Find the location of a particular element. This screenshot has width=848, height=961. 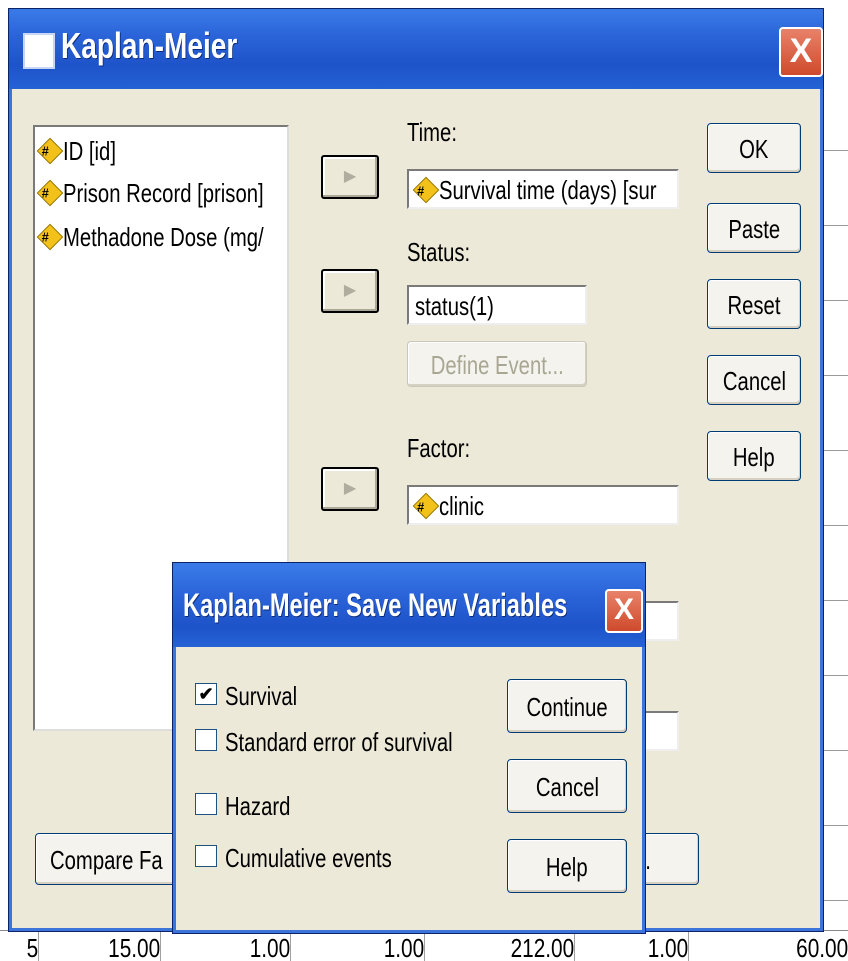

variable-label: Methadone Dose (mg/ is located at coordinates (163, 237).